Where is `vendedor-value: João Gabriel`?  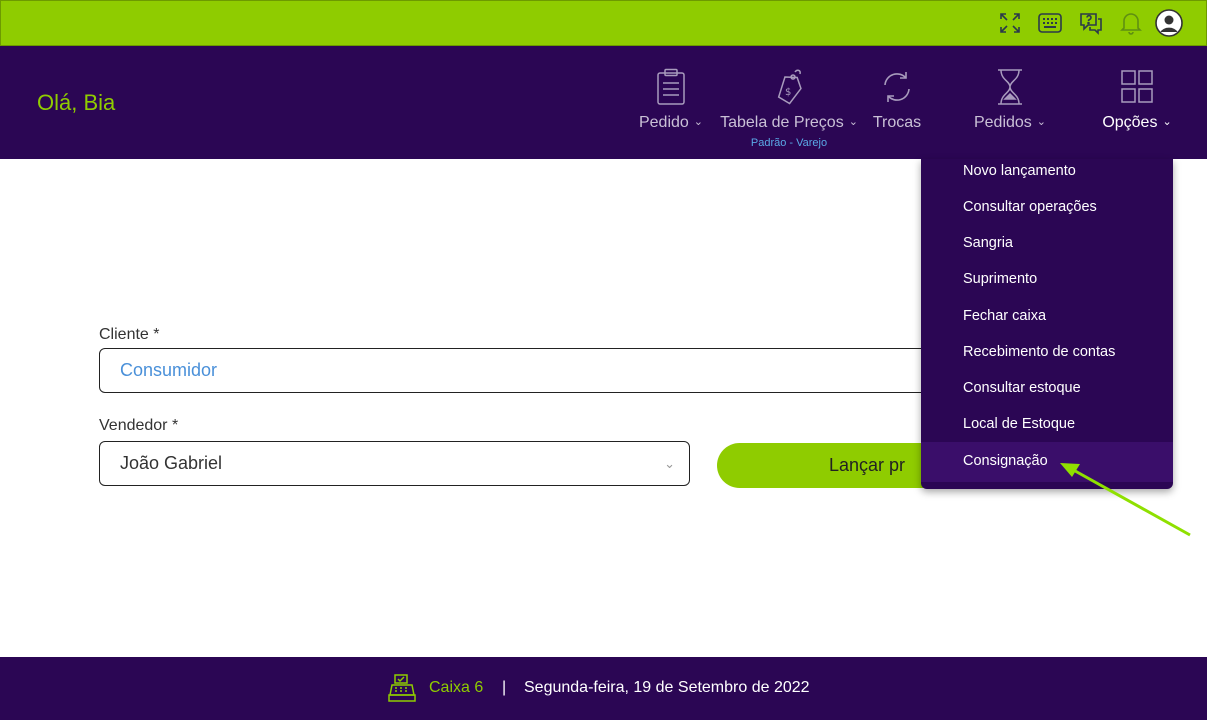
vendedor-value: João Gabriel is located at coordinates (171, 463).